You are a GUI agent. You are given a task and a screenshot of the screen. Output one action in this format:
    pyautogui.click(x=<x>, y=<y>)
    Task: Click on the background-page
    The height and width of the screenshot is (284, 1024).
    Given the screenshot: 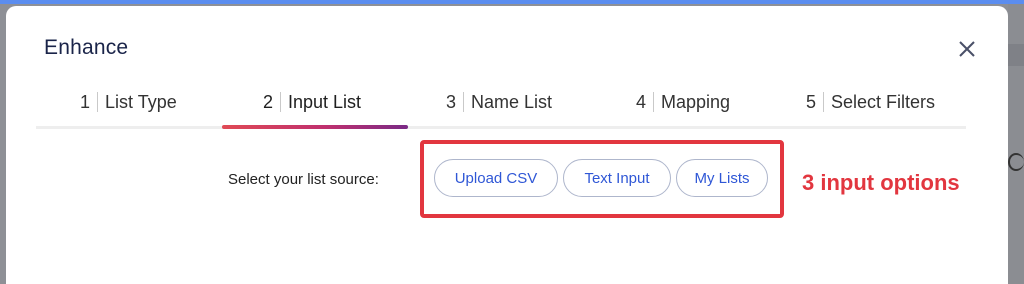 What is the action you would take?
    pyautogui.click(x=1016, y=144)
    